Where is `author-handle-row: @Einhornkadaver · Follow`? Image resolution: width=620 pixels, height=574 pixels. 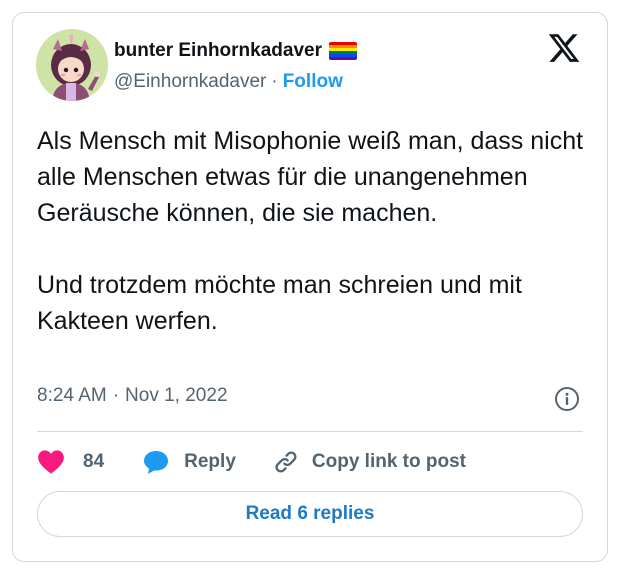
author-handle-row: @Einhornkadaver · Follow is located at coordinates (228, 82).